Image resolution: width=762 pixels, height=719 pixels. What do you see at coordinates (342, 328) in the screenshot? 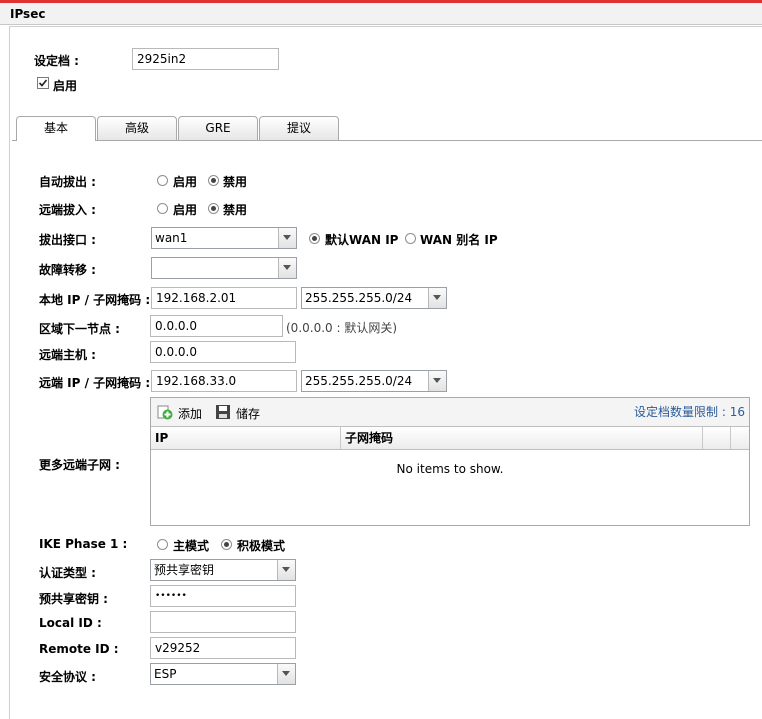
I see `next-hop-hint: (0.0.0.0 : 默认网关)` at bounding box center [342, 328].